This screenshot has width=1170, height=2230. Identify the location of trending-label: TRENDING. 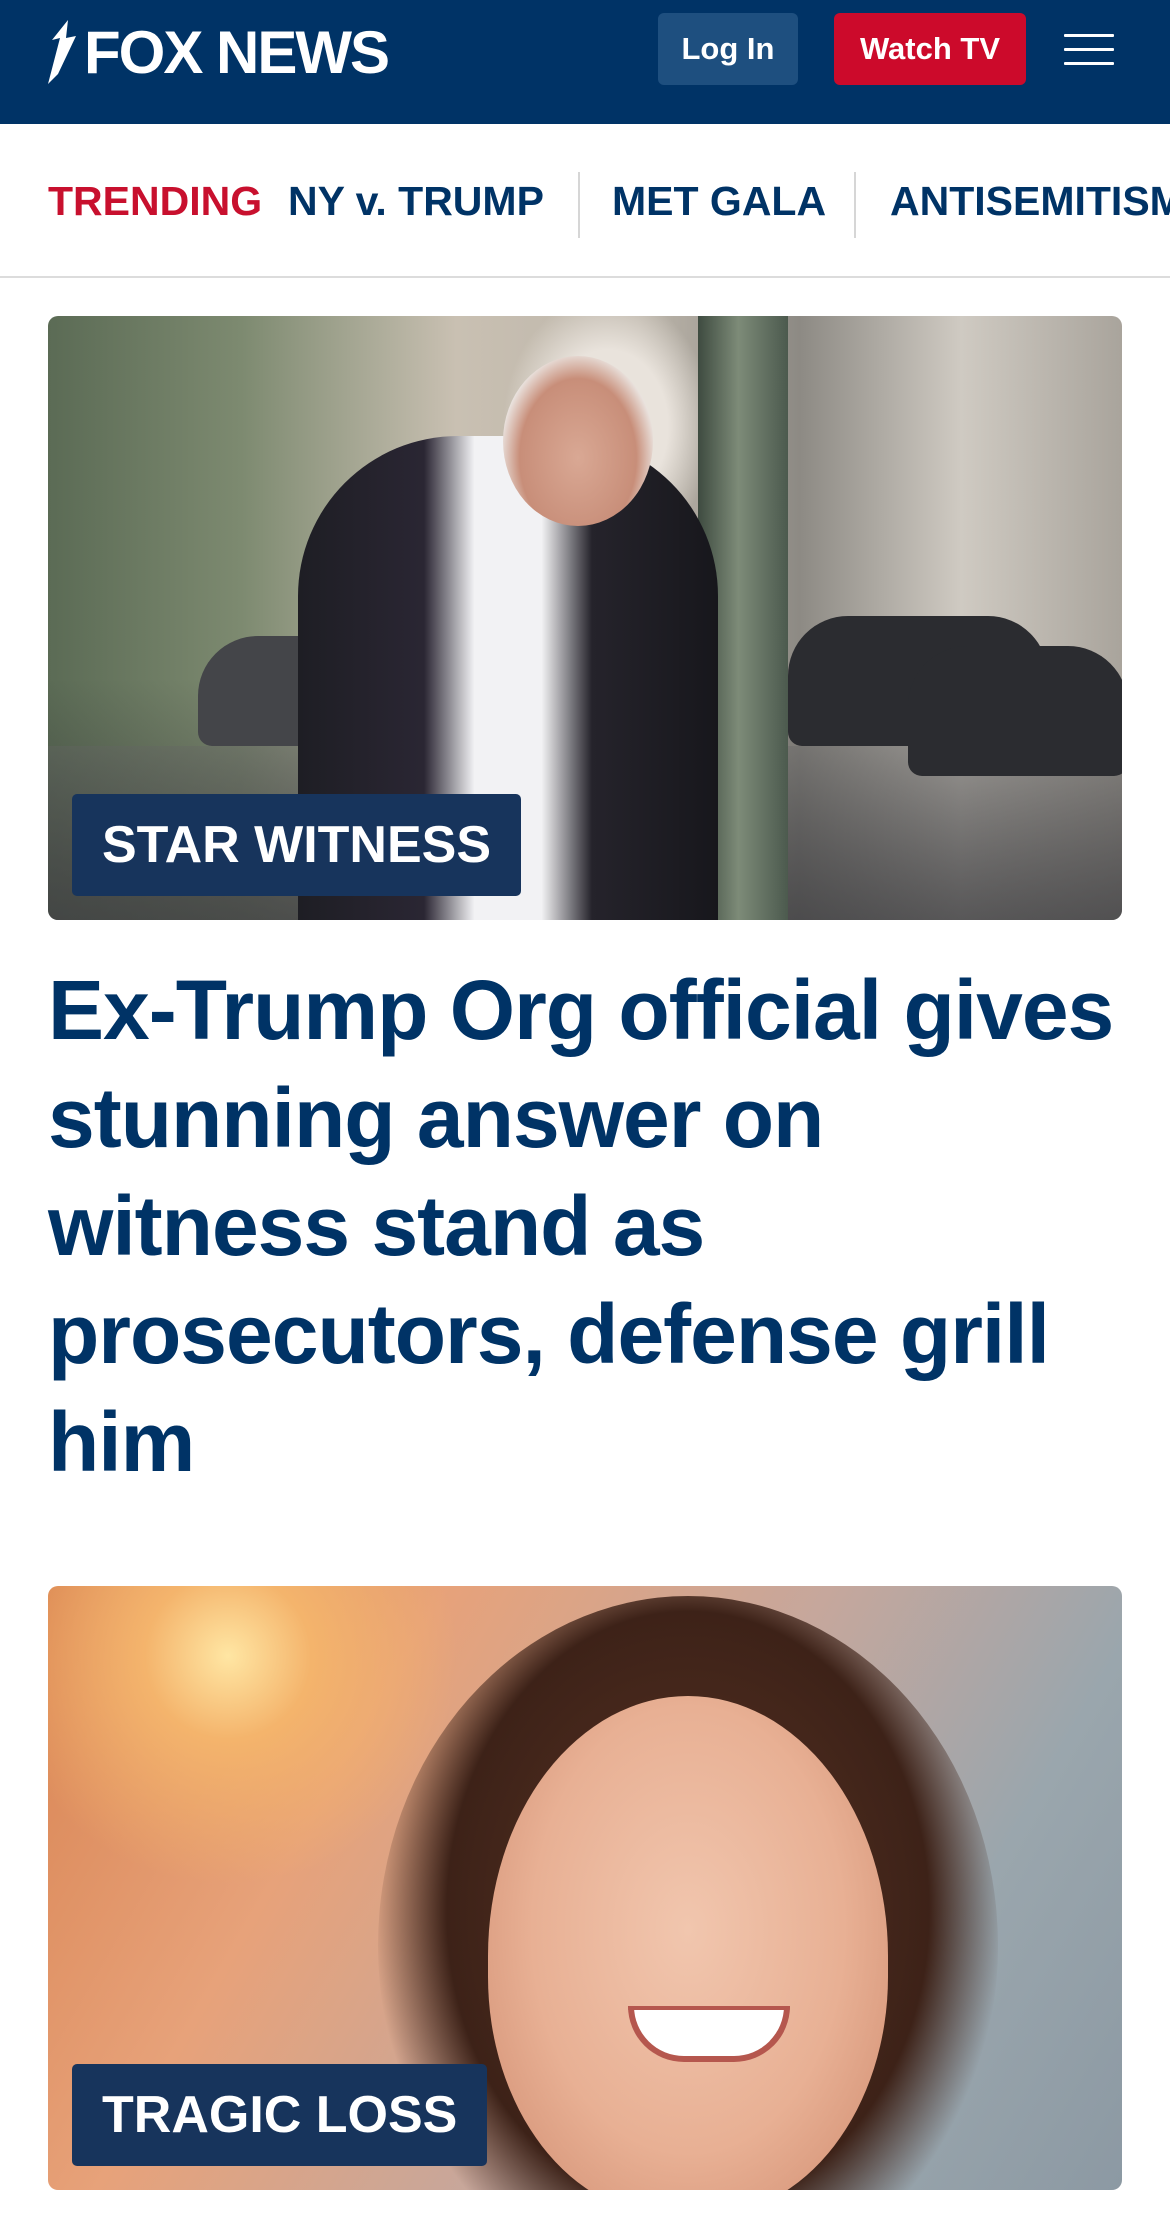
(155, 201).